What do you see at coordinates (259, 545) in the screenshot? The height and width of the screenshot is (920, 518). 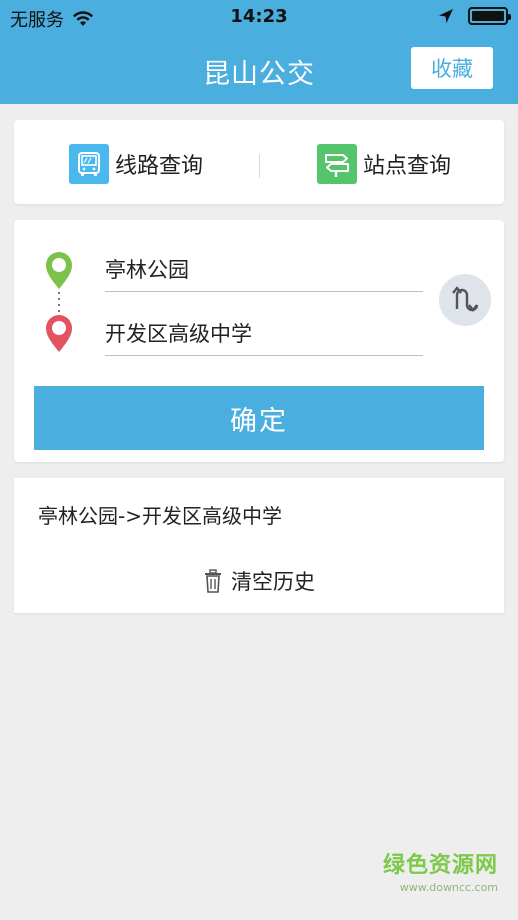 I see `history-card: 亭林公园->开发区高级中学 清空历史` at bounding box center [259, 545].